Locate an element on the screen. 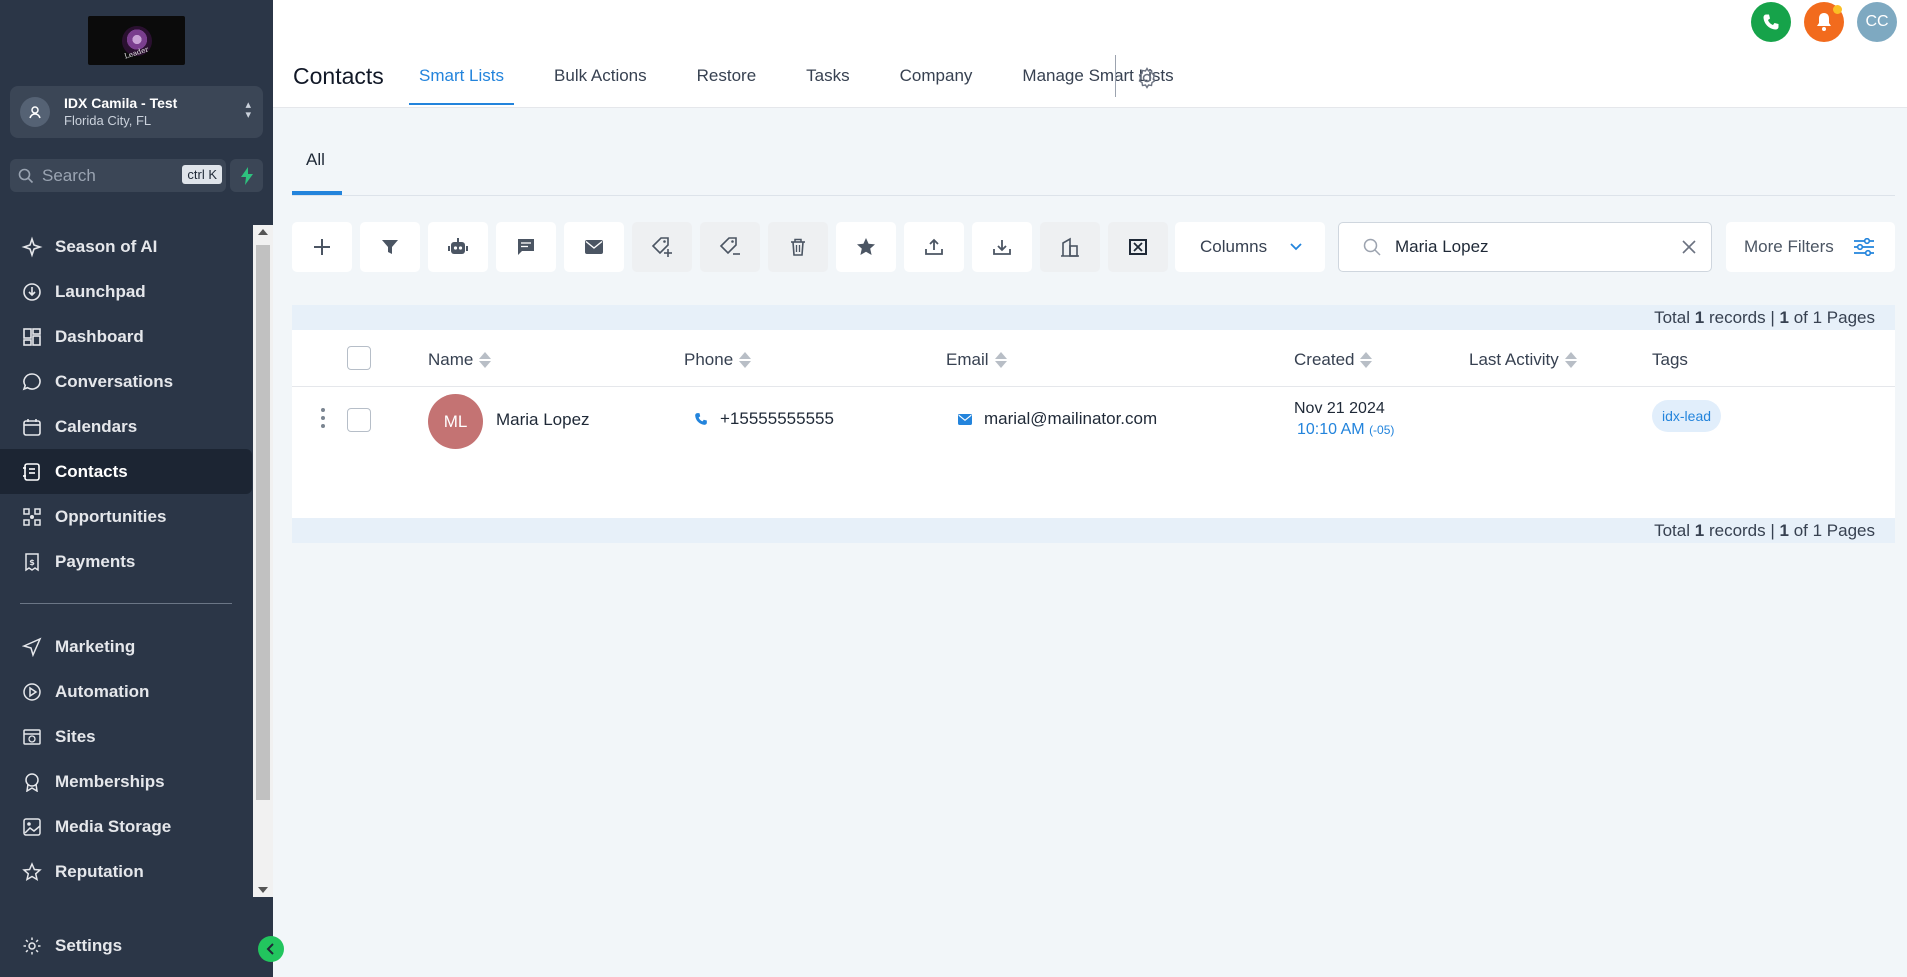  contact-name: Maria Lopez is located at coordinates (543, 420).